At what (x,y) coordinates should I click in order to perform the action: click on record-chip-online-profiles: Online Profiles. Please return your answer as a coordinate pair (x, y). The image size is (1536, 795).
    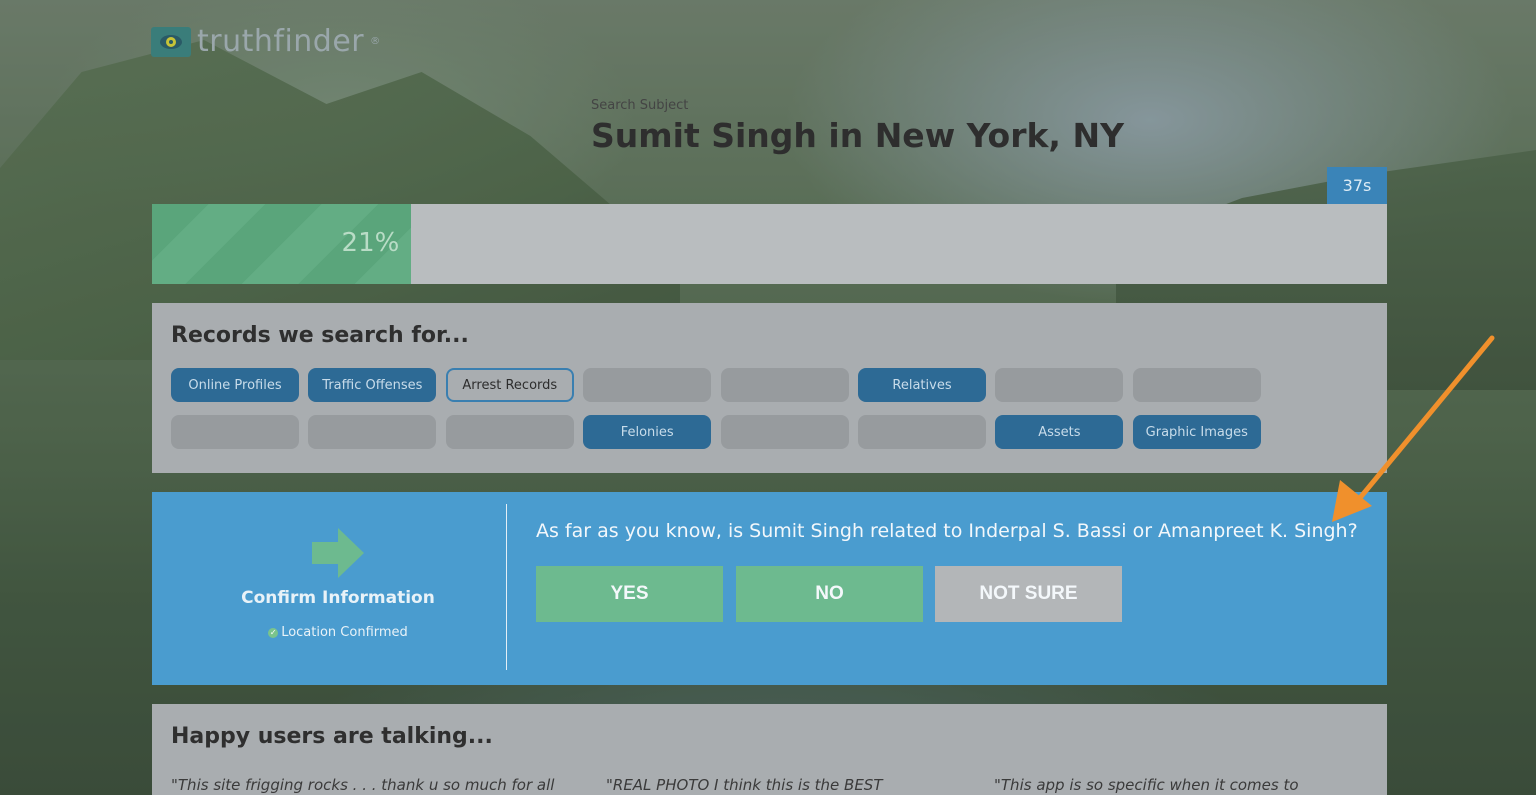
    Looking at the image, I should click on (235, 385).